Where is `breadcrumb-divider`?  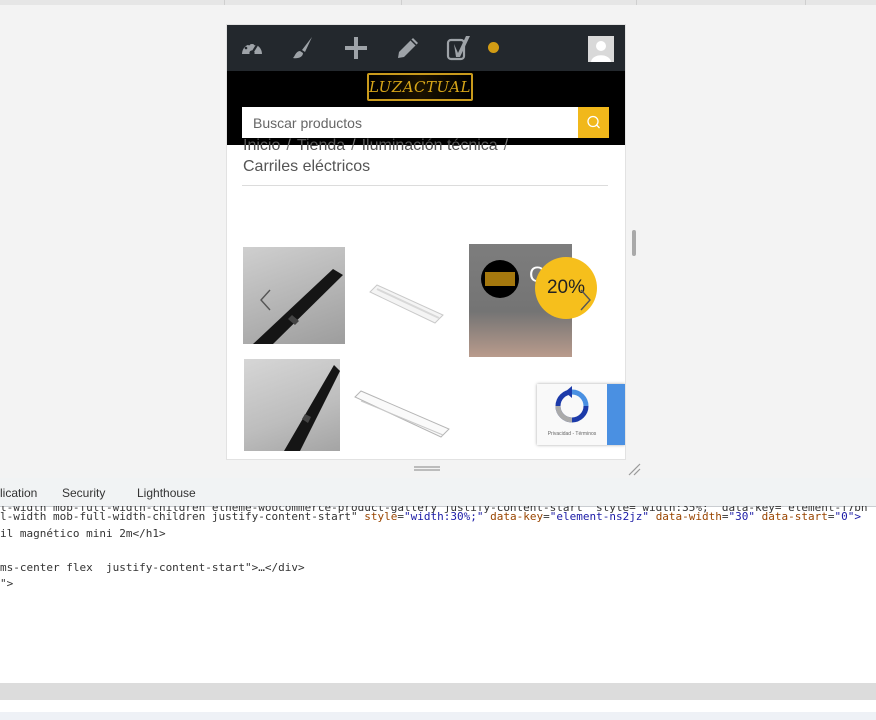
breadcrumb-divider is located at coordinates (425, 185).